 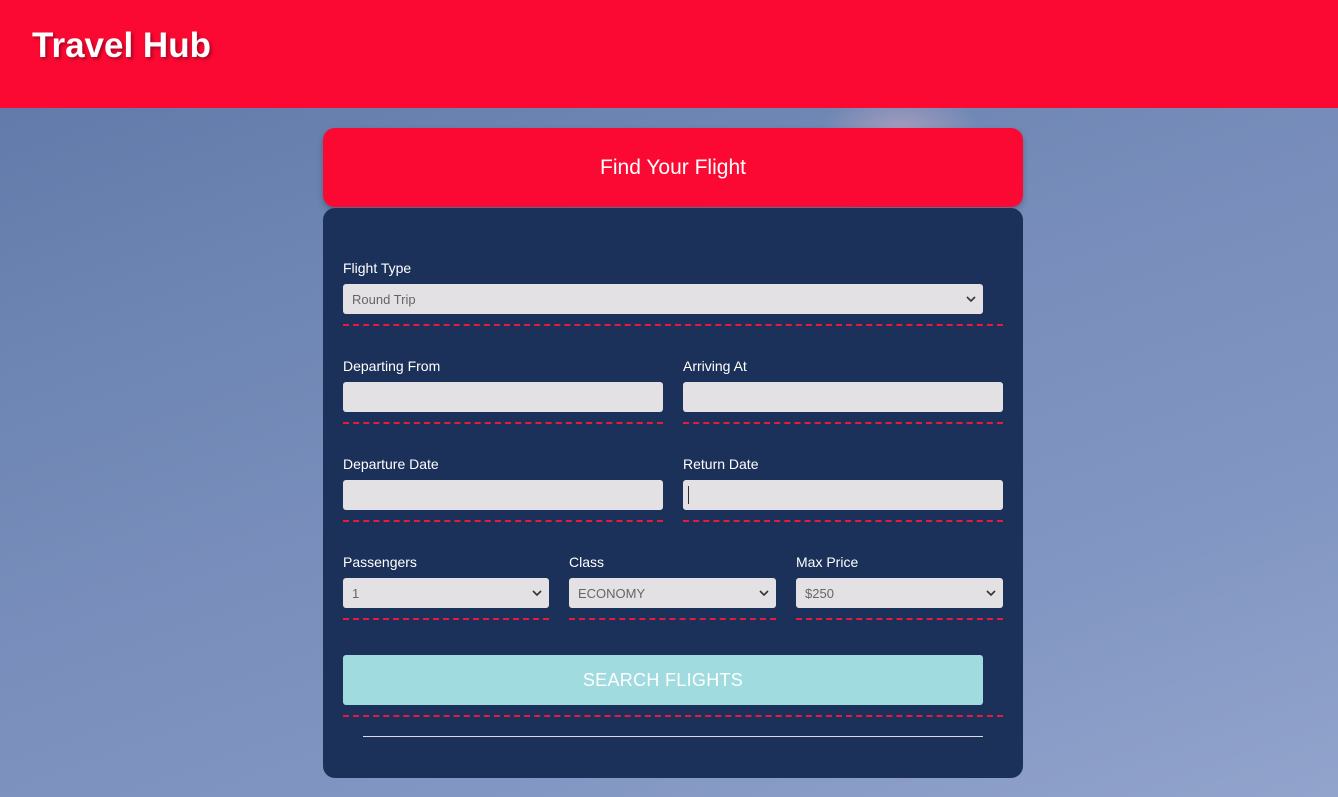 I want to click on max-price-field: Max Price $250, so click(x=899, y=584).